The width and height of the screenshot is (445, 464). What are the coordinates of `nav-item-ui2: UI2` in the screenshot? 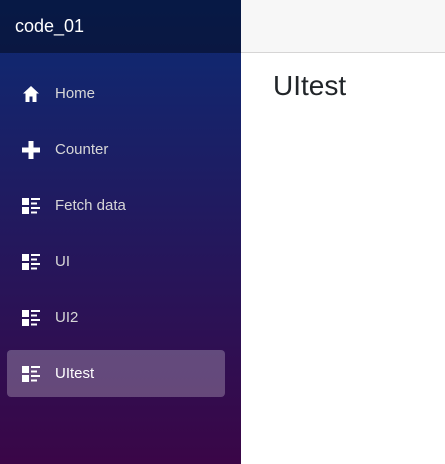 It's located at (116, 317).